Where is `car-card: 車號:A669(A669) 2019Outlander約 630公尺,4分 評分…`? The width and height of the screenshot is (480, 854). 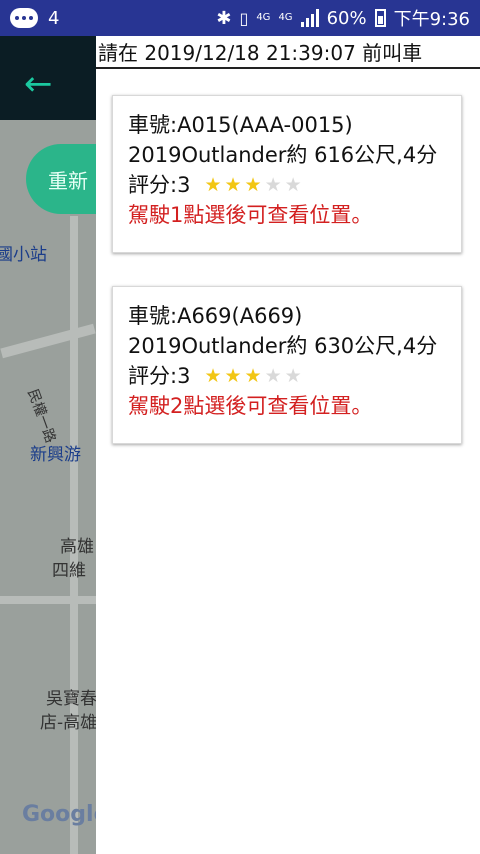 car-card: 車號:A669(A669) 2019Outlander約 630公尺,4分 評分… is located at coordinates (287, 365).